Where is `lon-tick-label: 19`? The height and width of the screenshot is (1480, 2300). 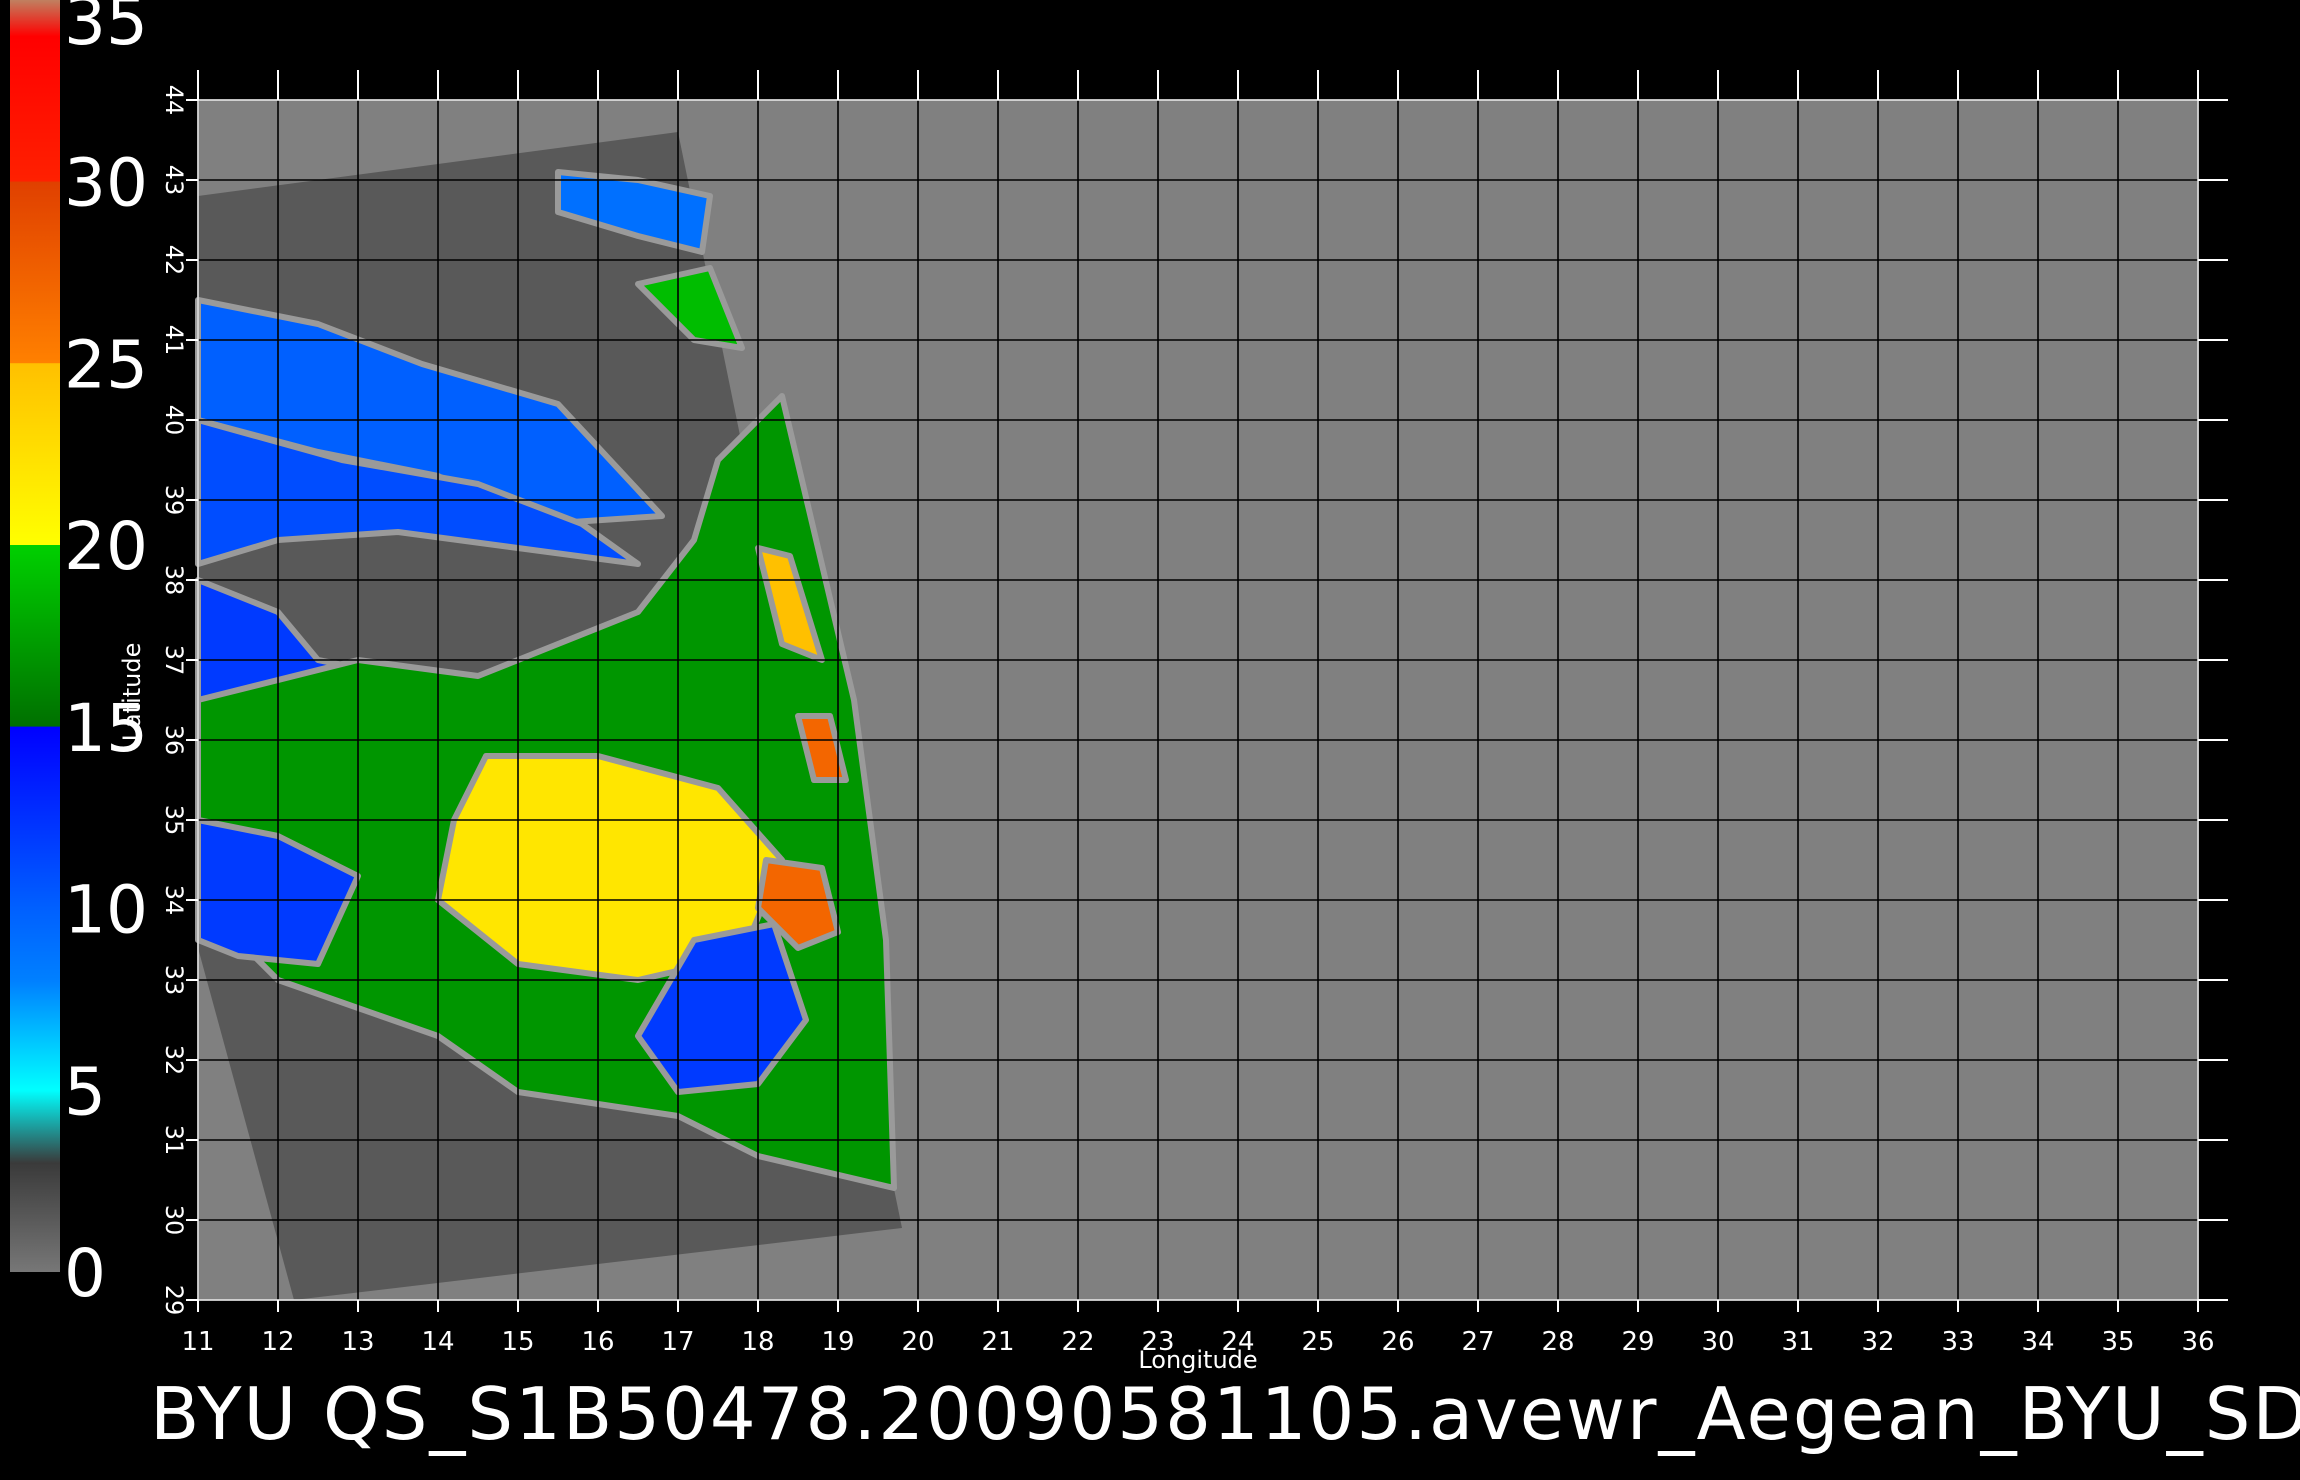 lon-tick-label: 19 is located at coordinates (837, 1342).